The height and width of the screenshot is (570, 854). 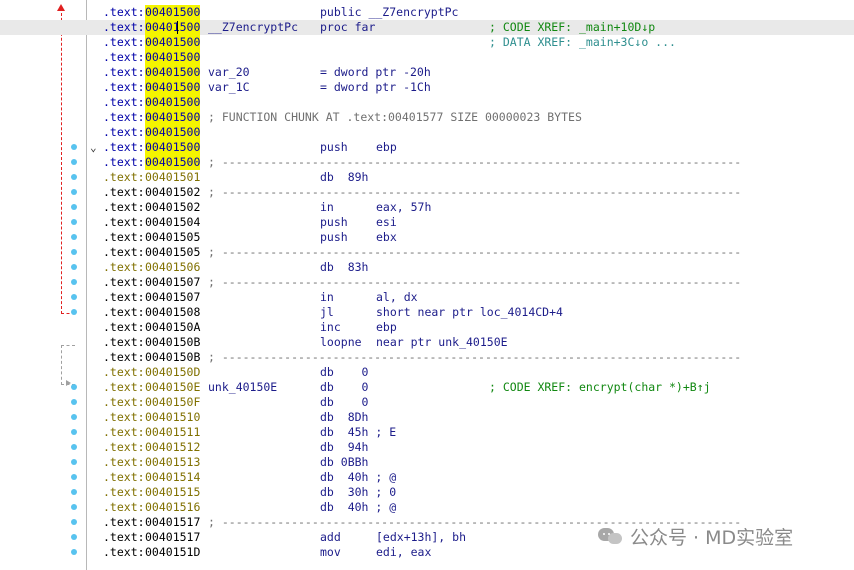 I want to click on operands: eax, 57h, so click(x=403, y=207).